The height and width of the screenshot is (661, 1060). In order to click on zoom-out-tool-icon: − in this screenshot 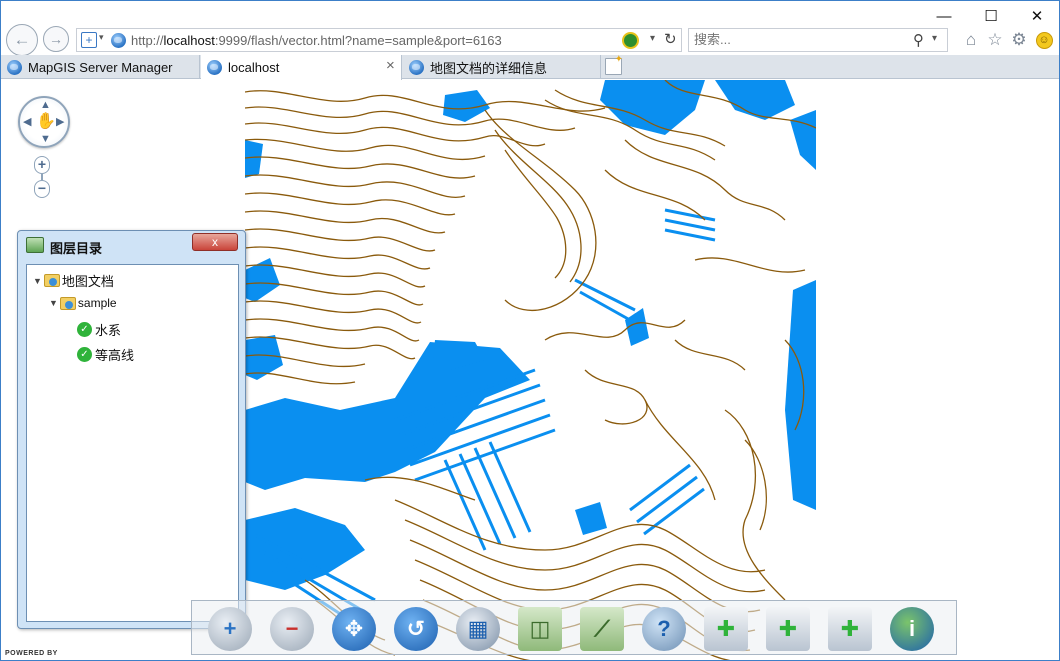, I will do `click(292, 629)`.